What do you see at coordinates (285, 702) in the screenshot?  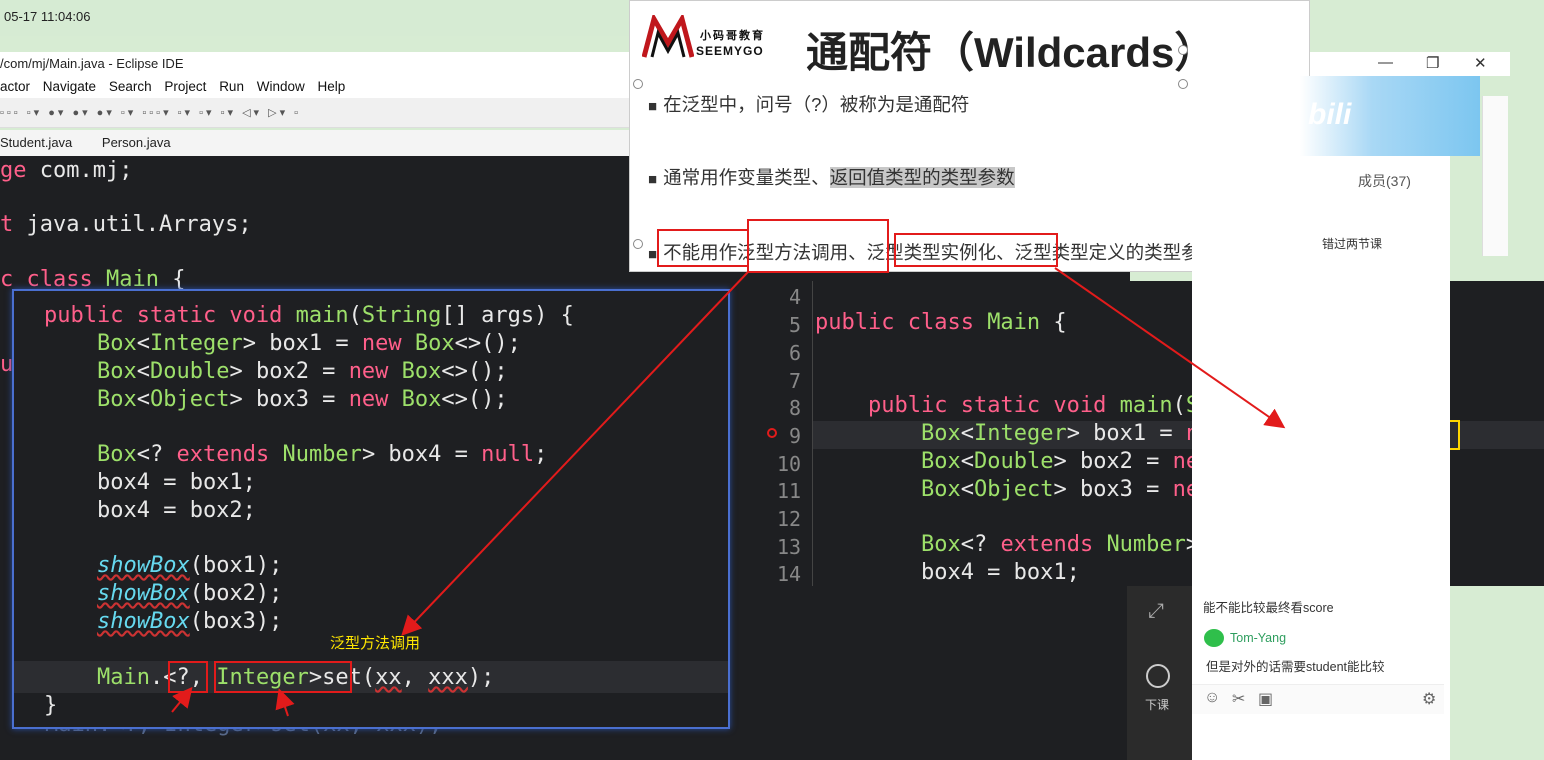 I see `arrow-to-integer` at bounding box center [285, 702].